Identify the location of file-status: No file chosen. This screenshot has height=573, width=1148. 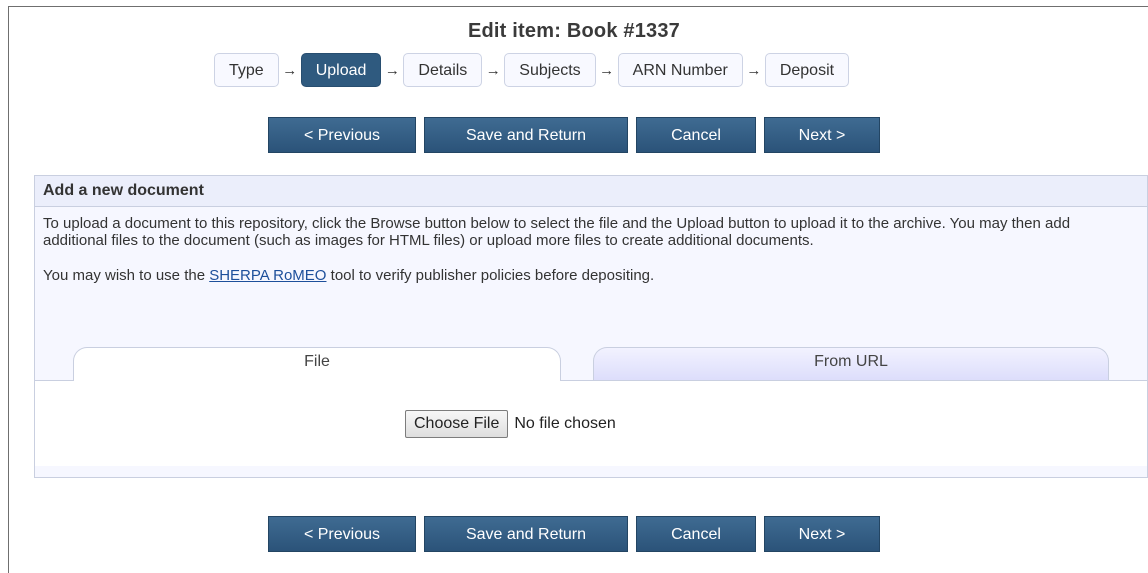
(565, 423).